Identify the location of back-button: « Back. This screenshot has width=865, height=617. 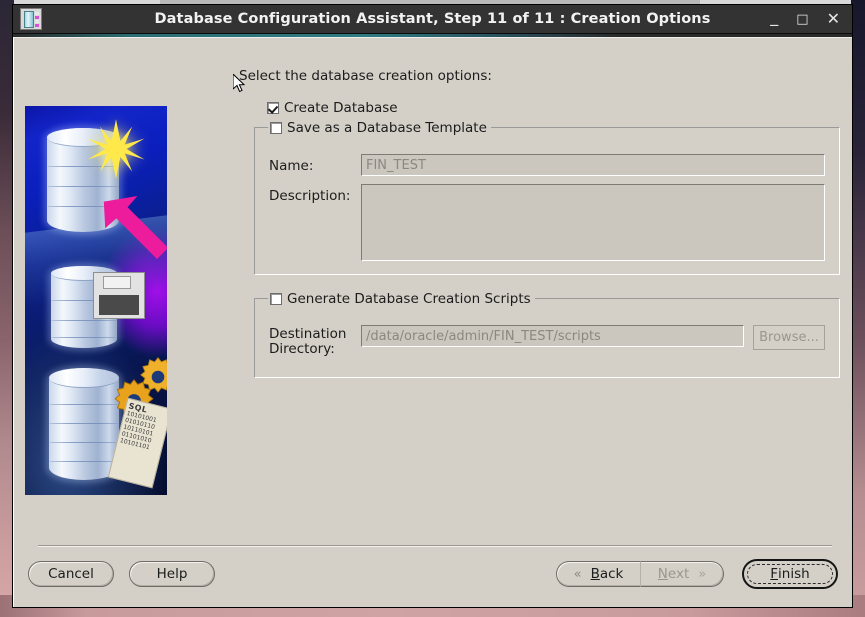
(598, 574).